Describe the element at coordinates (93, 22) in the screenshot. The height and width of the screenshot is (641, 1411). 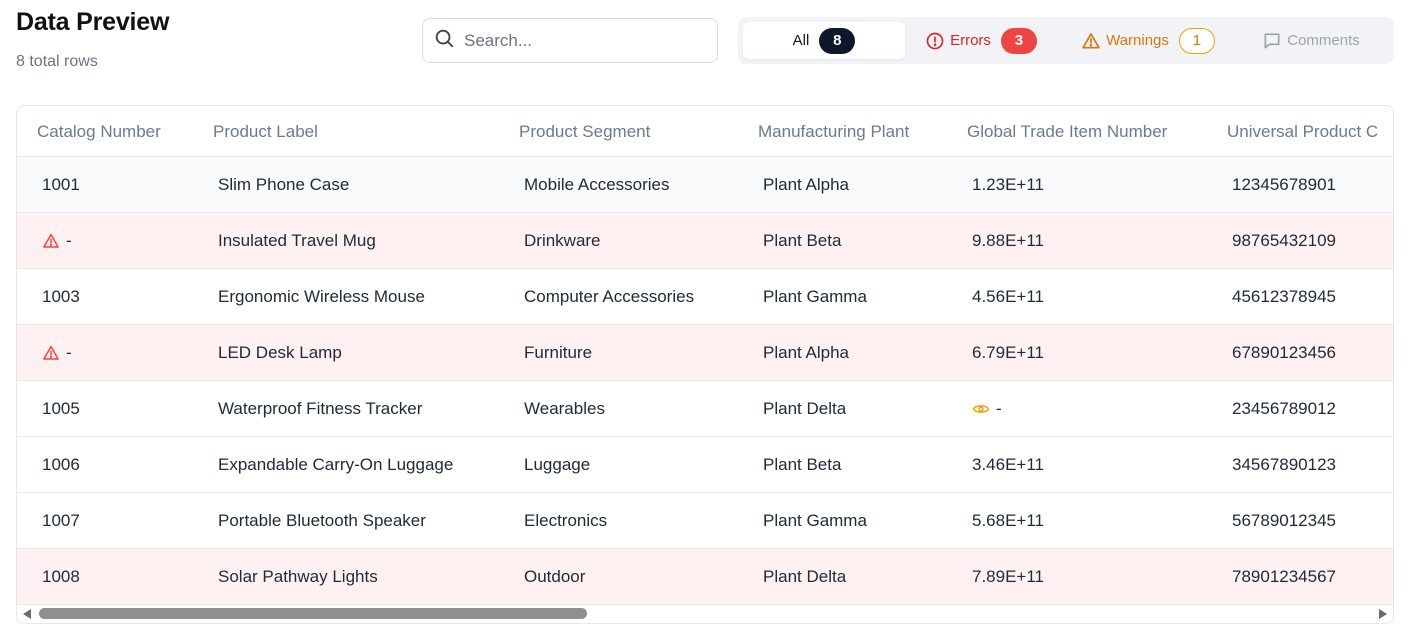
I see `page-title: Data Preview` at that location.